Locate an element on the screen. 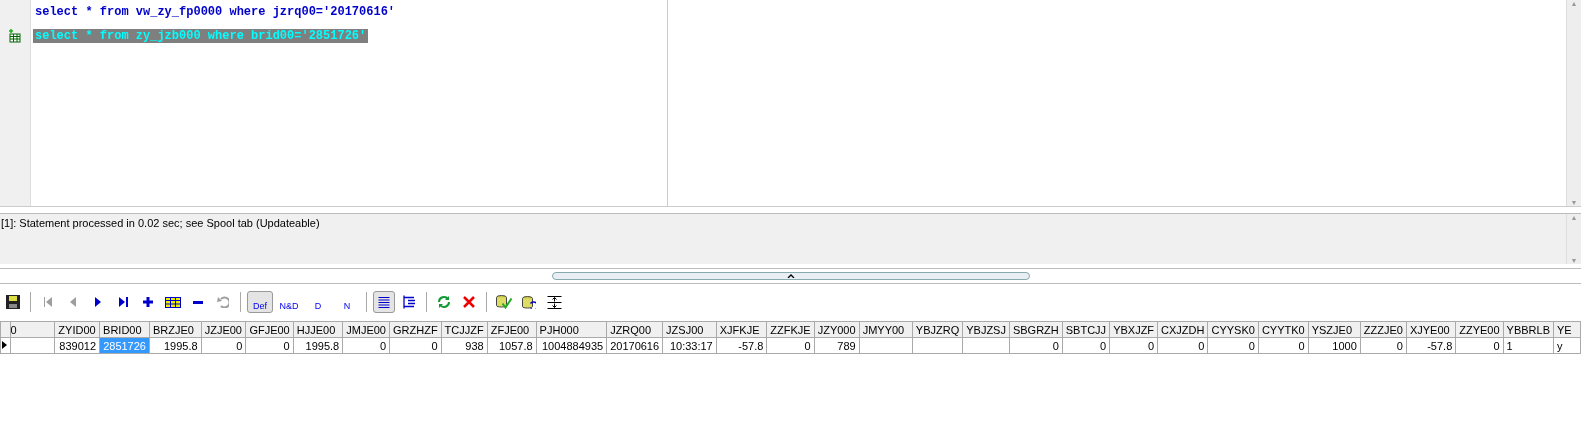 The image size is (1581, 422). filter-button: N&D is located at coordinates (289, 302).